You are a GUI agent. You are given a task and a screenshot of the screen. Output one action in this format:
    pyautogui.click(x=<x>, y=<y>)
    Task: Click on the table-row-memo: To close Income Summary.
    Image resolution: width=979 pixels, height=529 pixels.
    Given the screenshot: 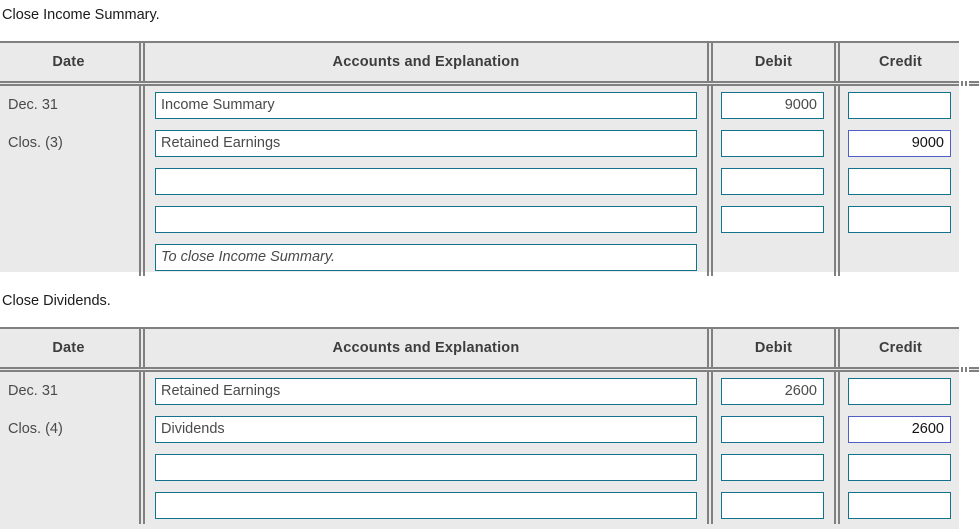 What is the action you would take?
    pyautogui.click(x=479, y=257)
    